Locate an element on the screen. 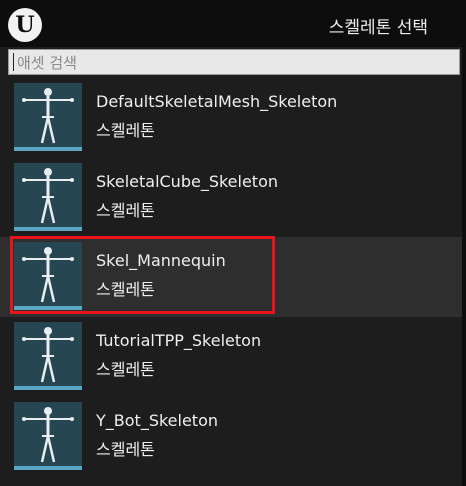 The width and height of the screenshot is (466, 486). asset-name: TutorialTPP_Skeleton is located at coordinates (179, 340).